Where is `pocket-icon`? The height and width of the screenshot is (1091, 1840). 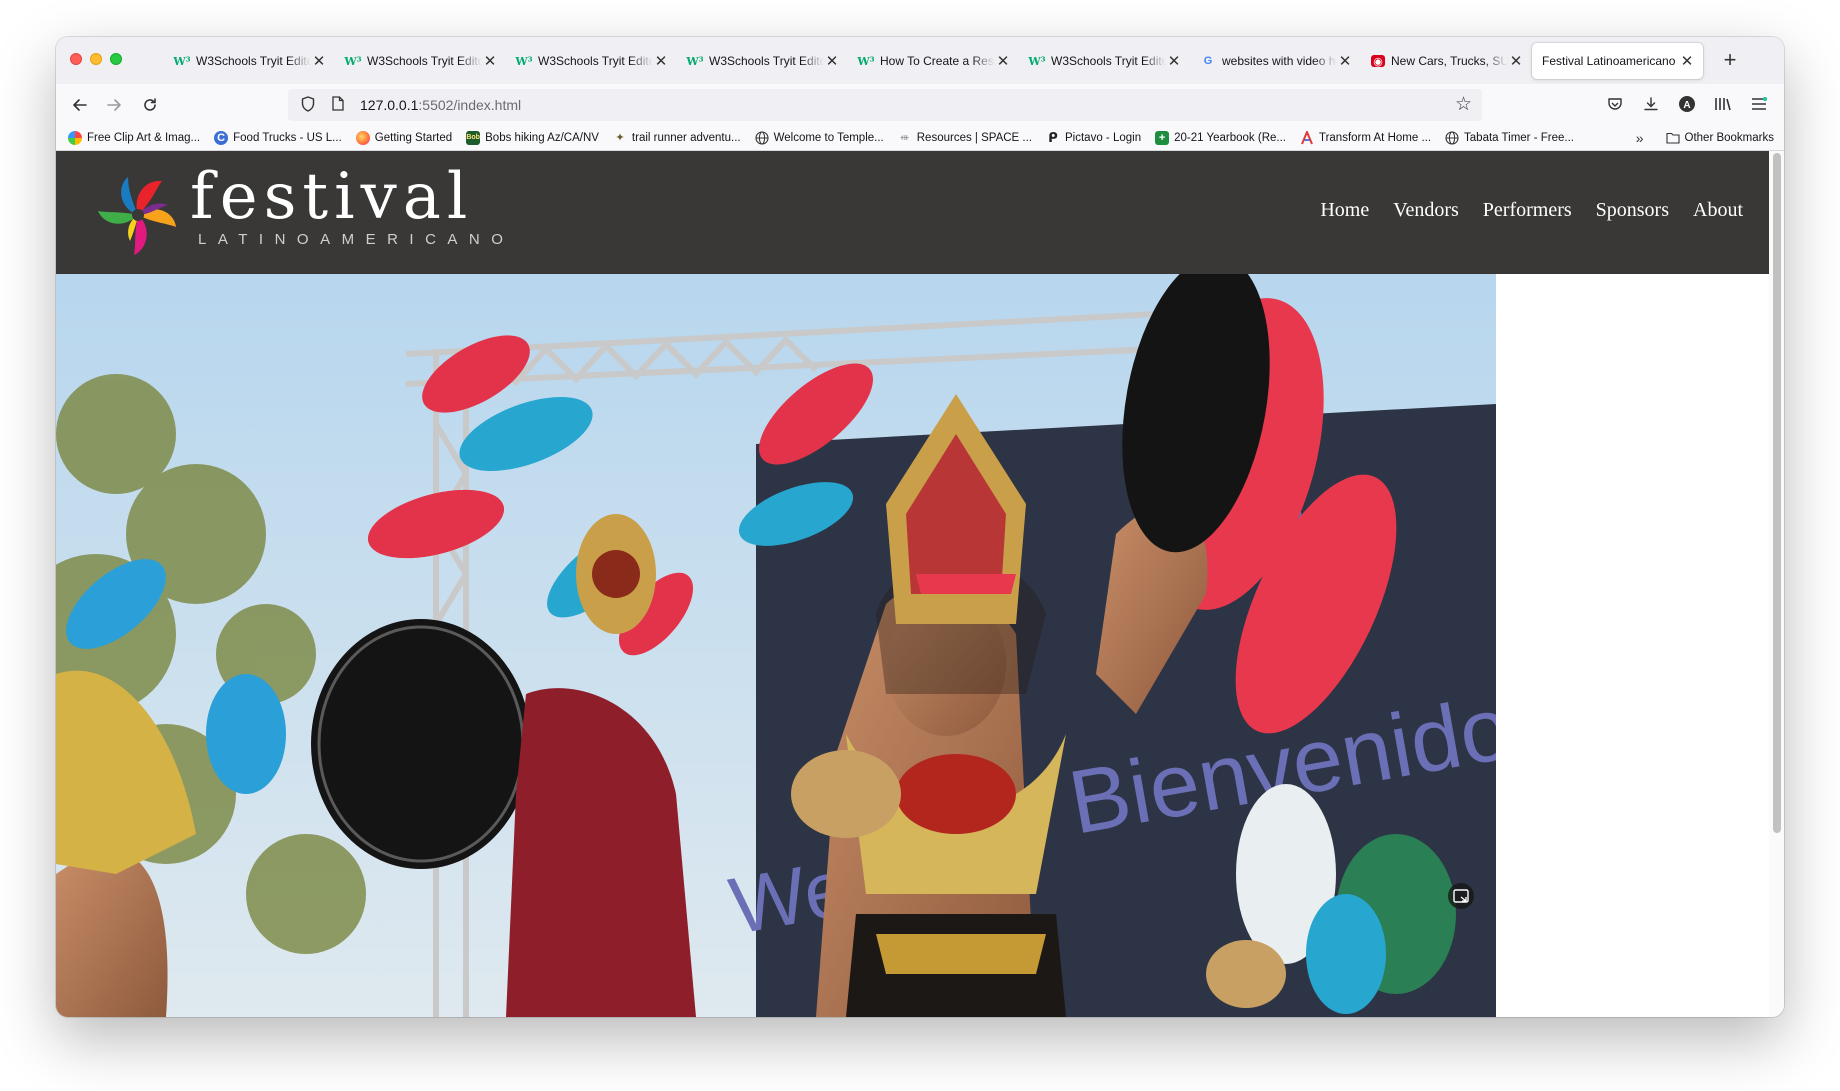 pocket-icon is located at coordinates (1615, 104).